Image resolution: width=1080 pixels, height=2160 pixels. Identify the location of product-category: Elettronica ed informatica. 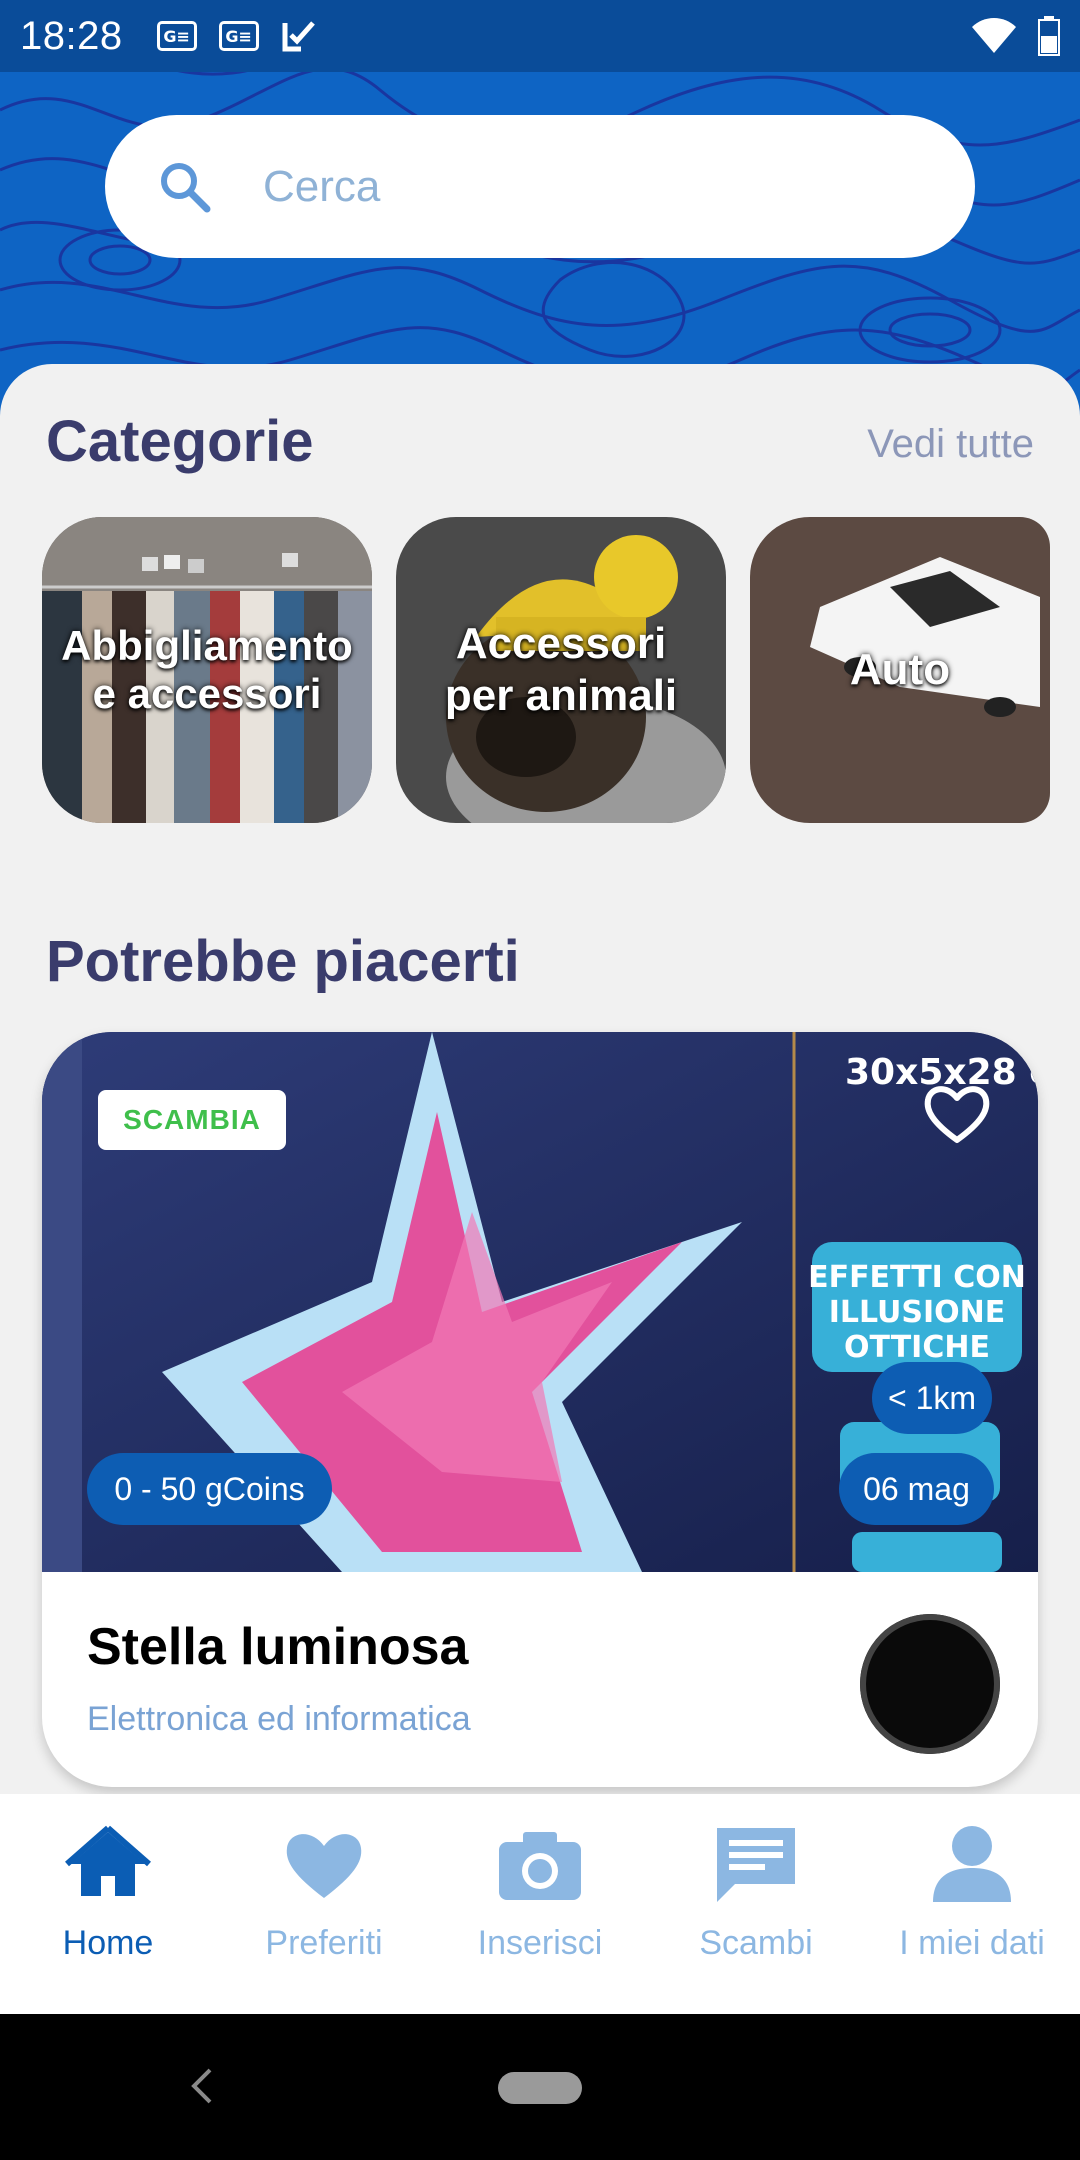
(279, 1719).